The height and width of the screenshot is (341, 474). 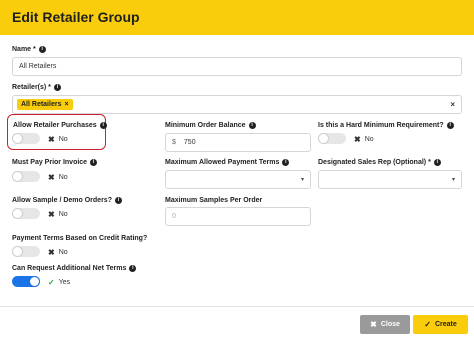 I want to click on payment-terms-credit-toggle, so click(x=26, y=251).